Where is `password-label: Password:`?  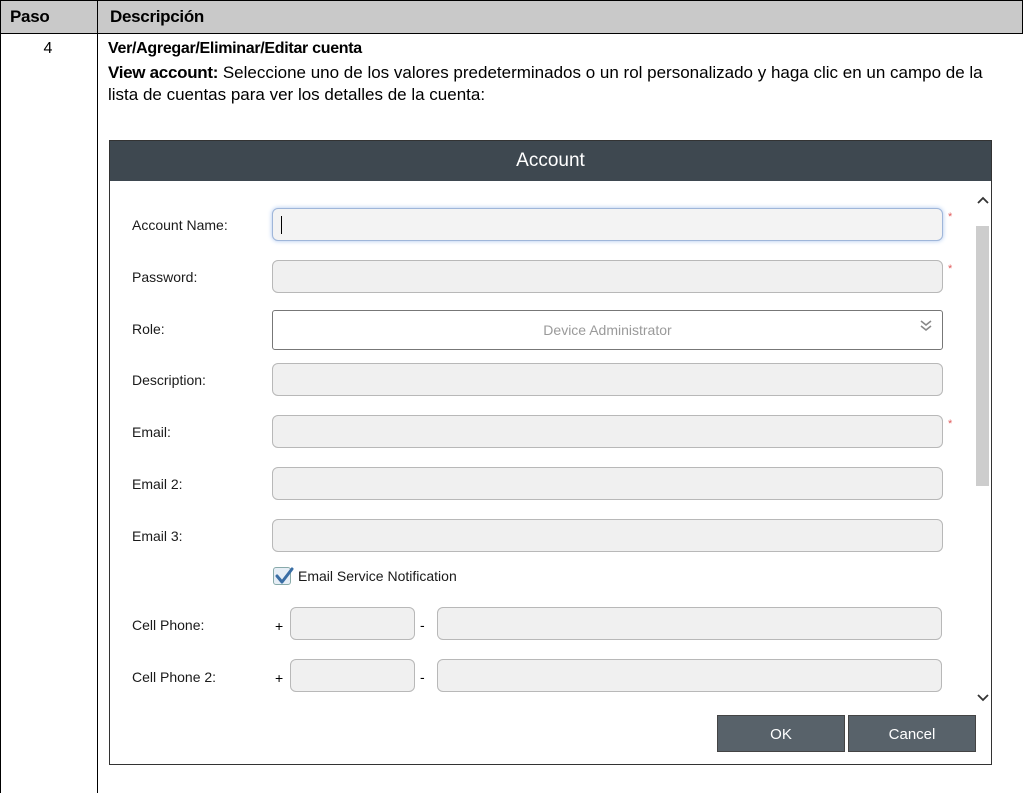 password-label: Password: is located at coordinates (165, 277).